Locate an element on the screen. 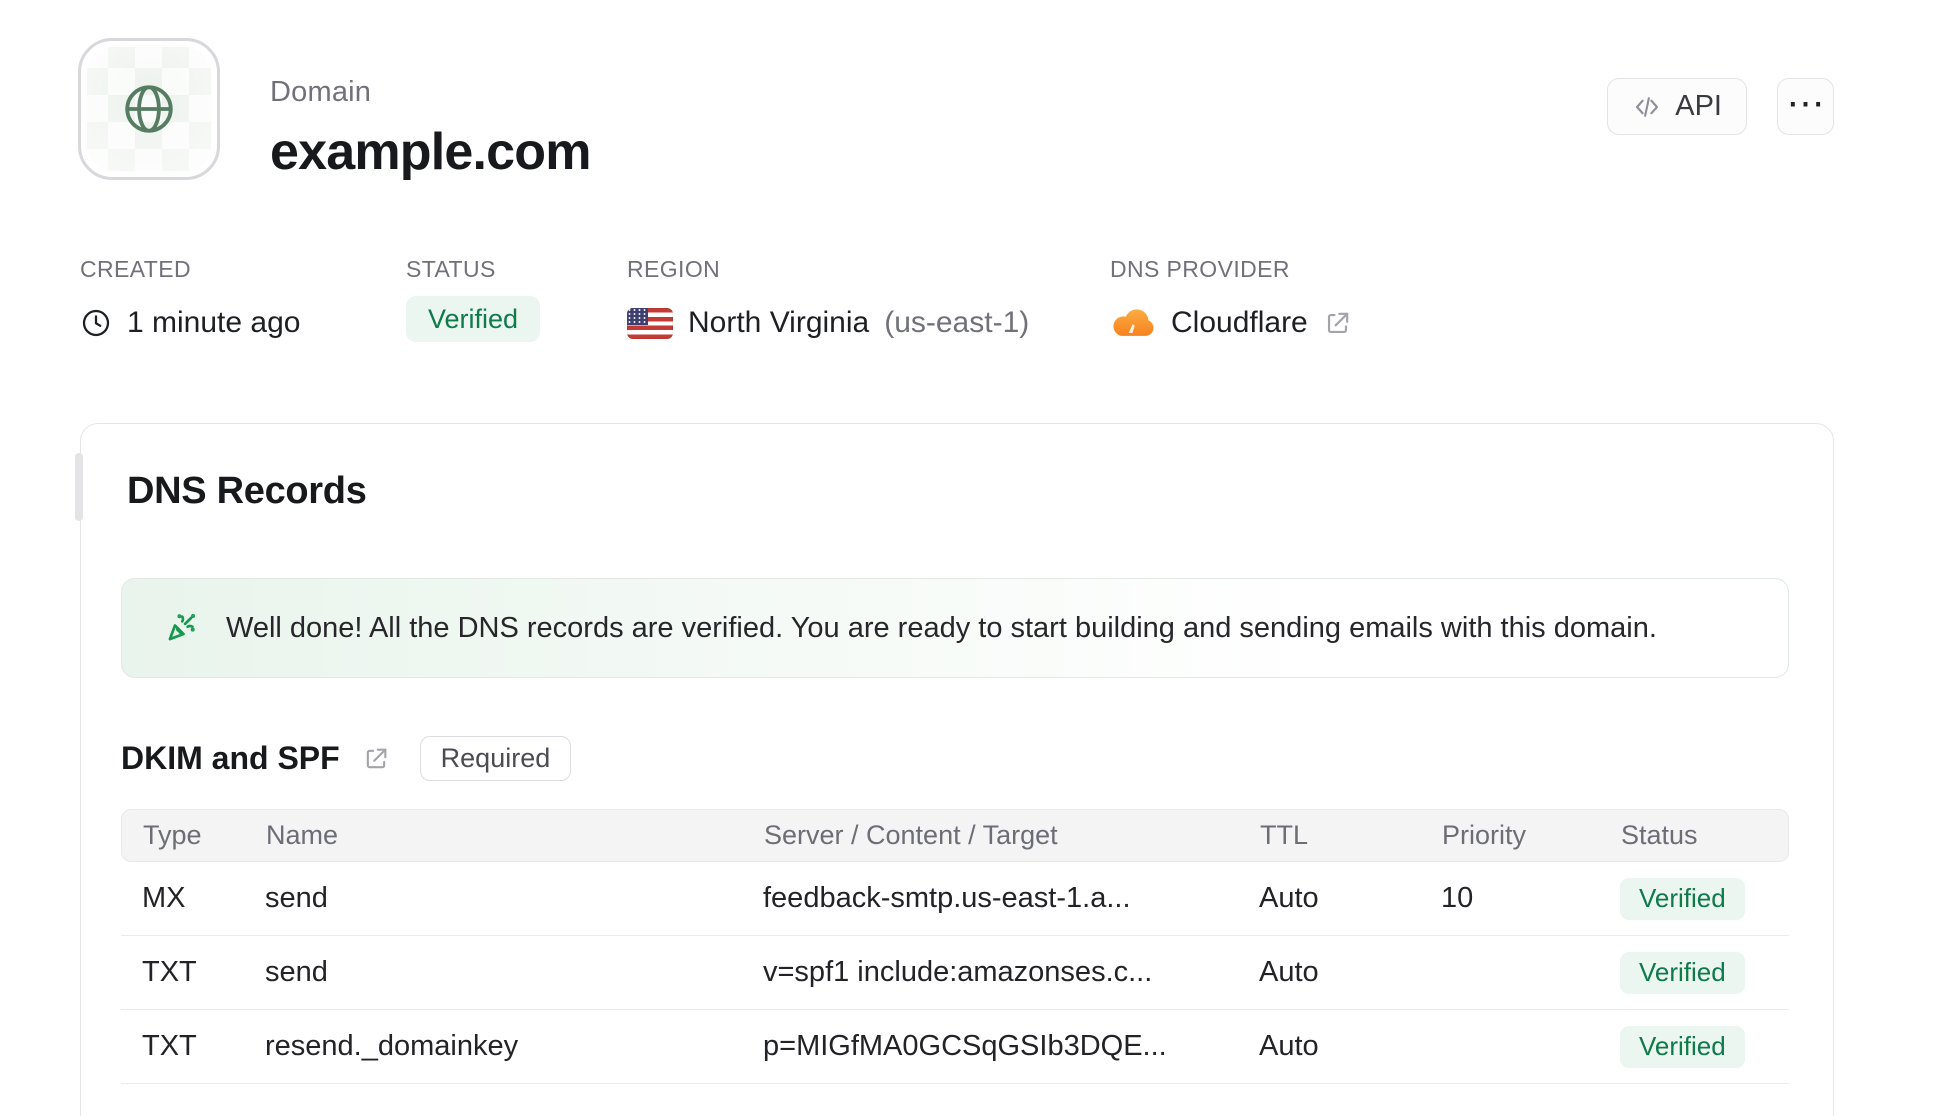 Image resolution: width=1944 pixels, height=1116 pixels. col-header-ttl: TTL is located at coordinates (1284, 835).